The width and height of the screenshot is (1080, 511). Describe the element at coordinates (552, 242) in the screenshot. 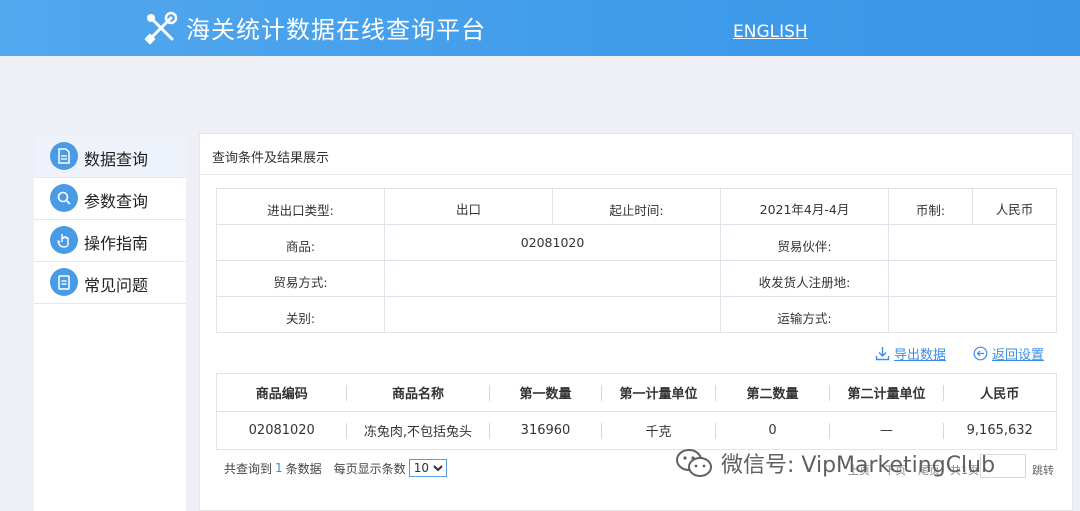

I see `goods-value: 02081020` at that location.